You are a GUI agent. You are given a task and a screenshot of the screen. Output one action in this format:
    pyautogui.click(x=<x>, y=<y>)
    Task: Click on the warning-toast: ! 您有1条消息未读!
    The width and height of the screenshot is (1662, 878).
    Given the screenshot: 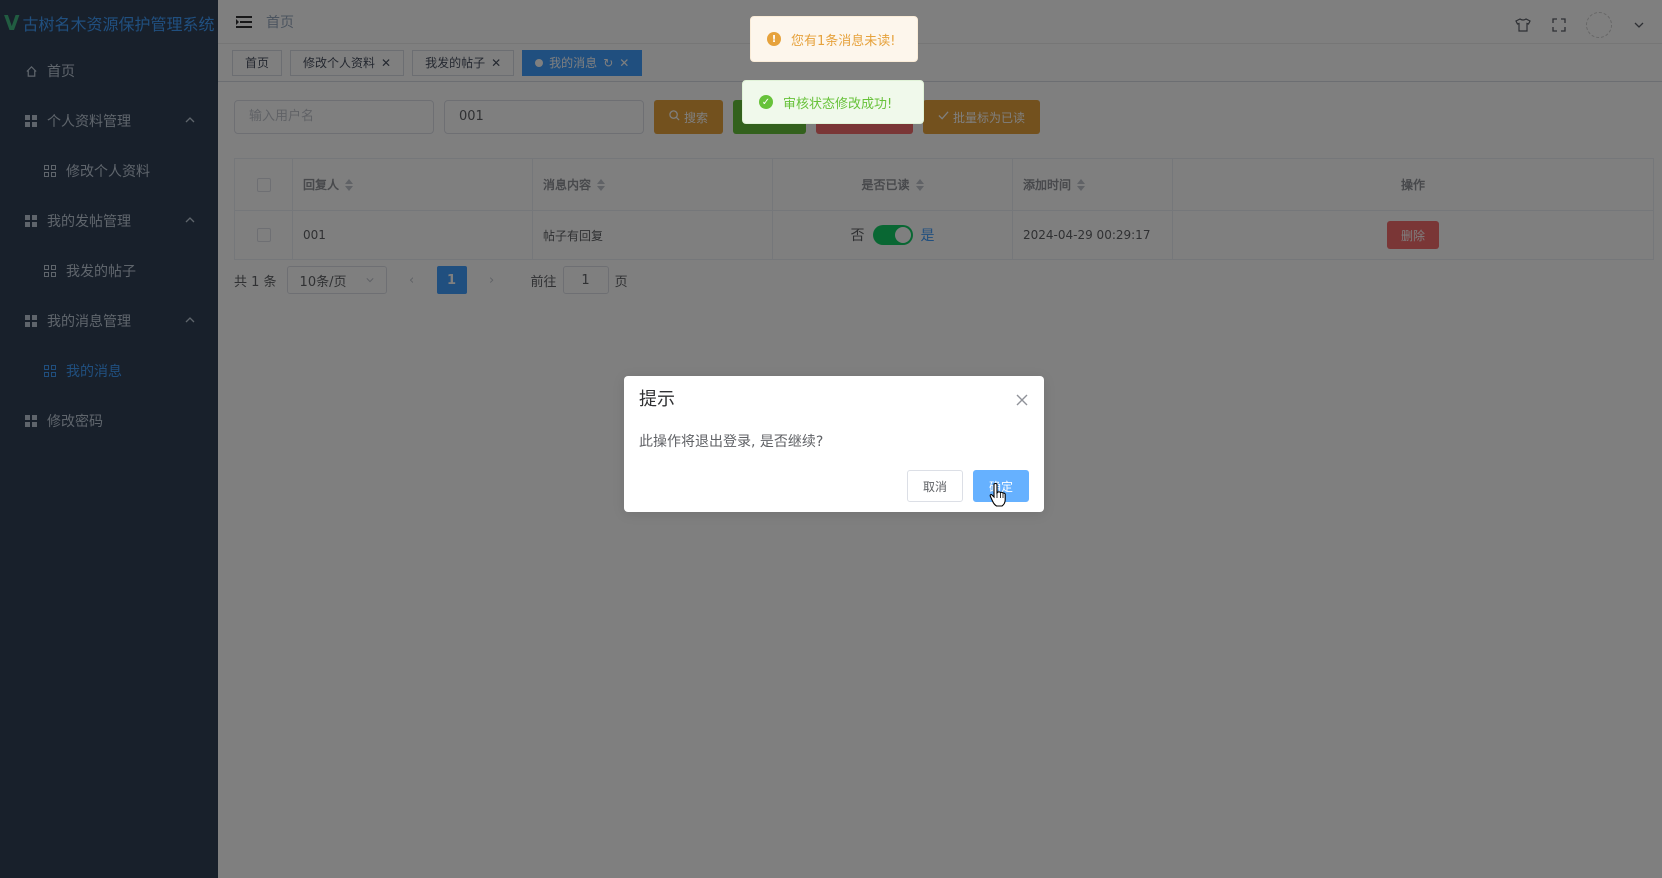 What is the action you would take?
    pyautogui.click(x=834, y=39)
    